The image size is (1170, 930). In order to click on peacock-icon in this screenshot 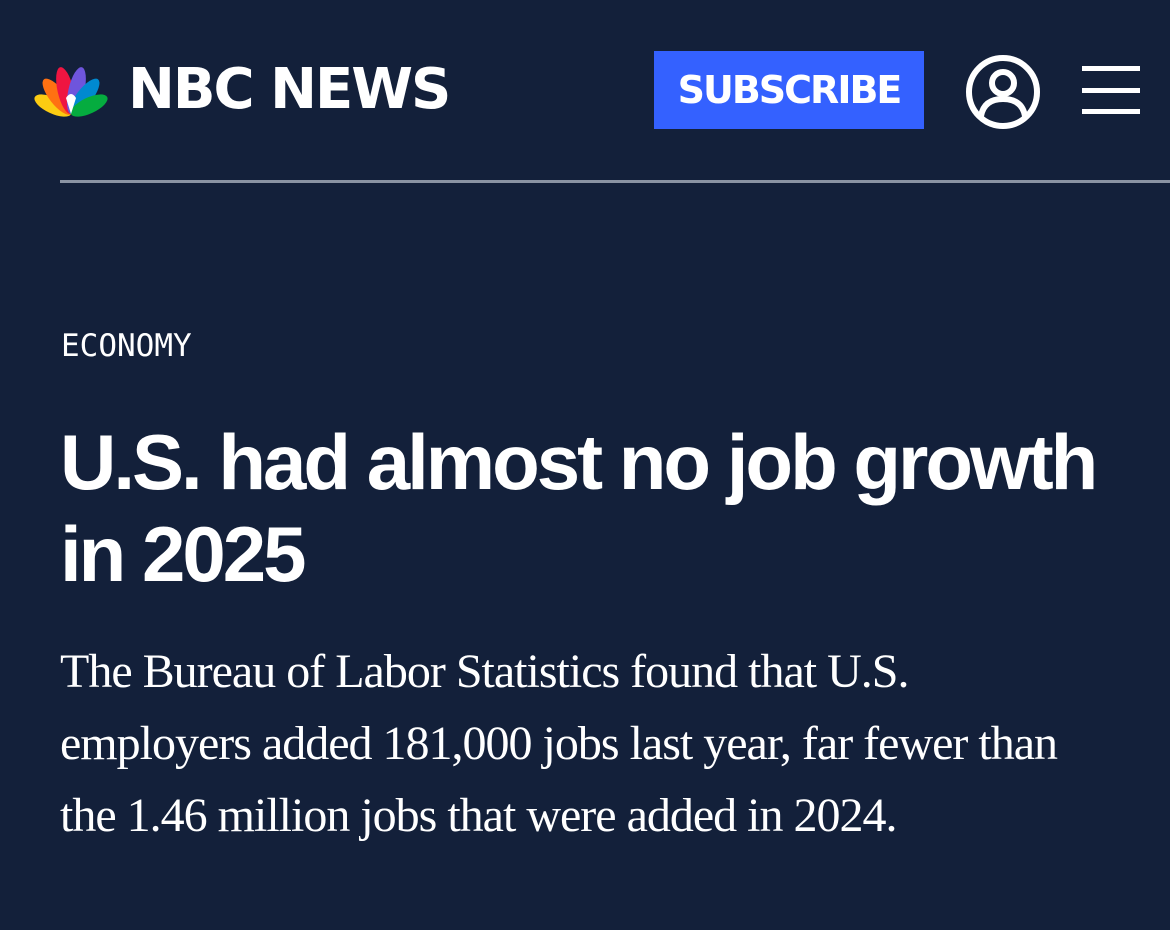, I will do `click(71, 92)`.